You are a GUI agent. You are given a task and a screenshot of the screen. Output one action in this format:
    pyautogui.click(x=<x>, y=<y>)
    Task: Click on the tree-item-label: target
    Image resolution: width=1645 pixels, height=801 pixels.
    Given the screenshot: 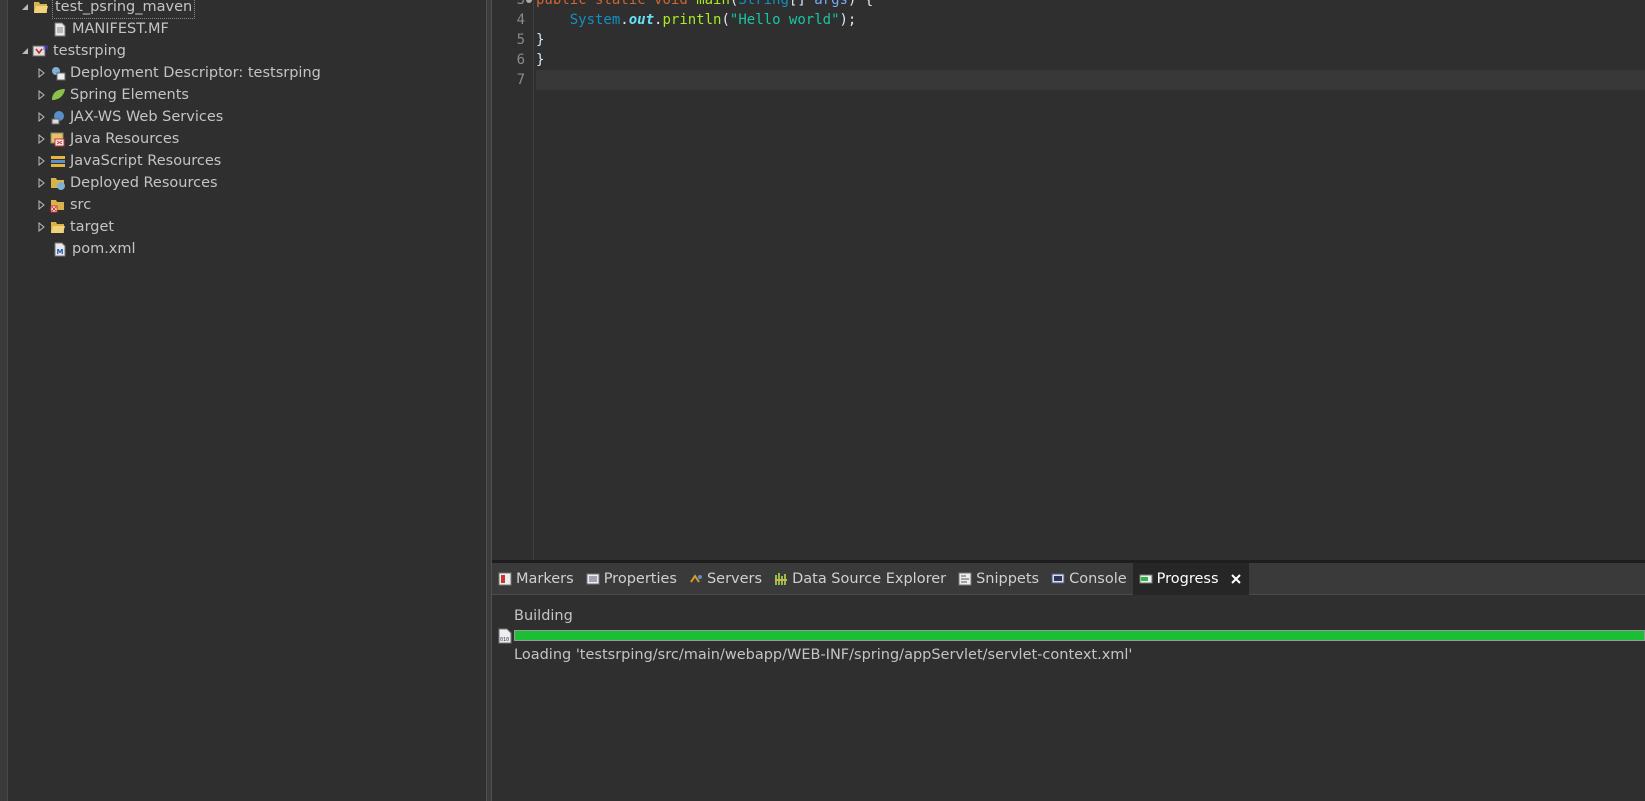 What is the action you would take?
    pyautogui.click(x=92, y=227)
    